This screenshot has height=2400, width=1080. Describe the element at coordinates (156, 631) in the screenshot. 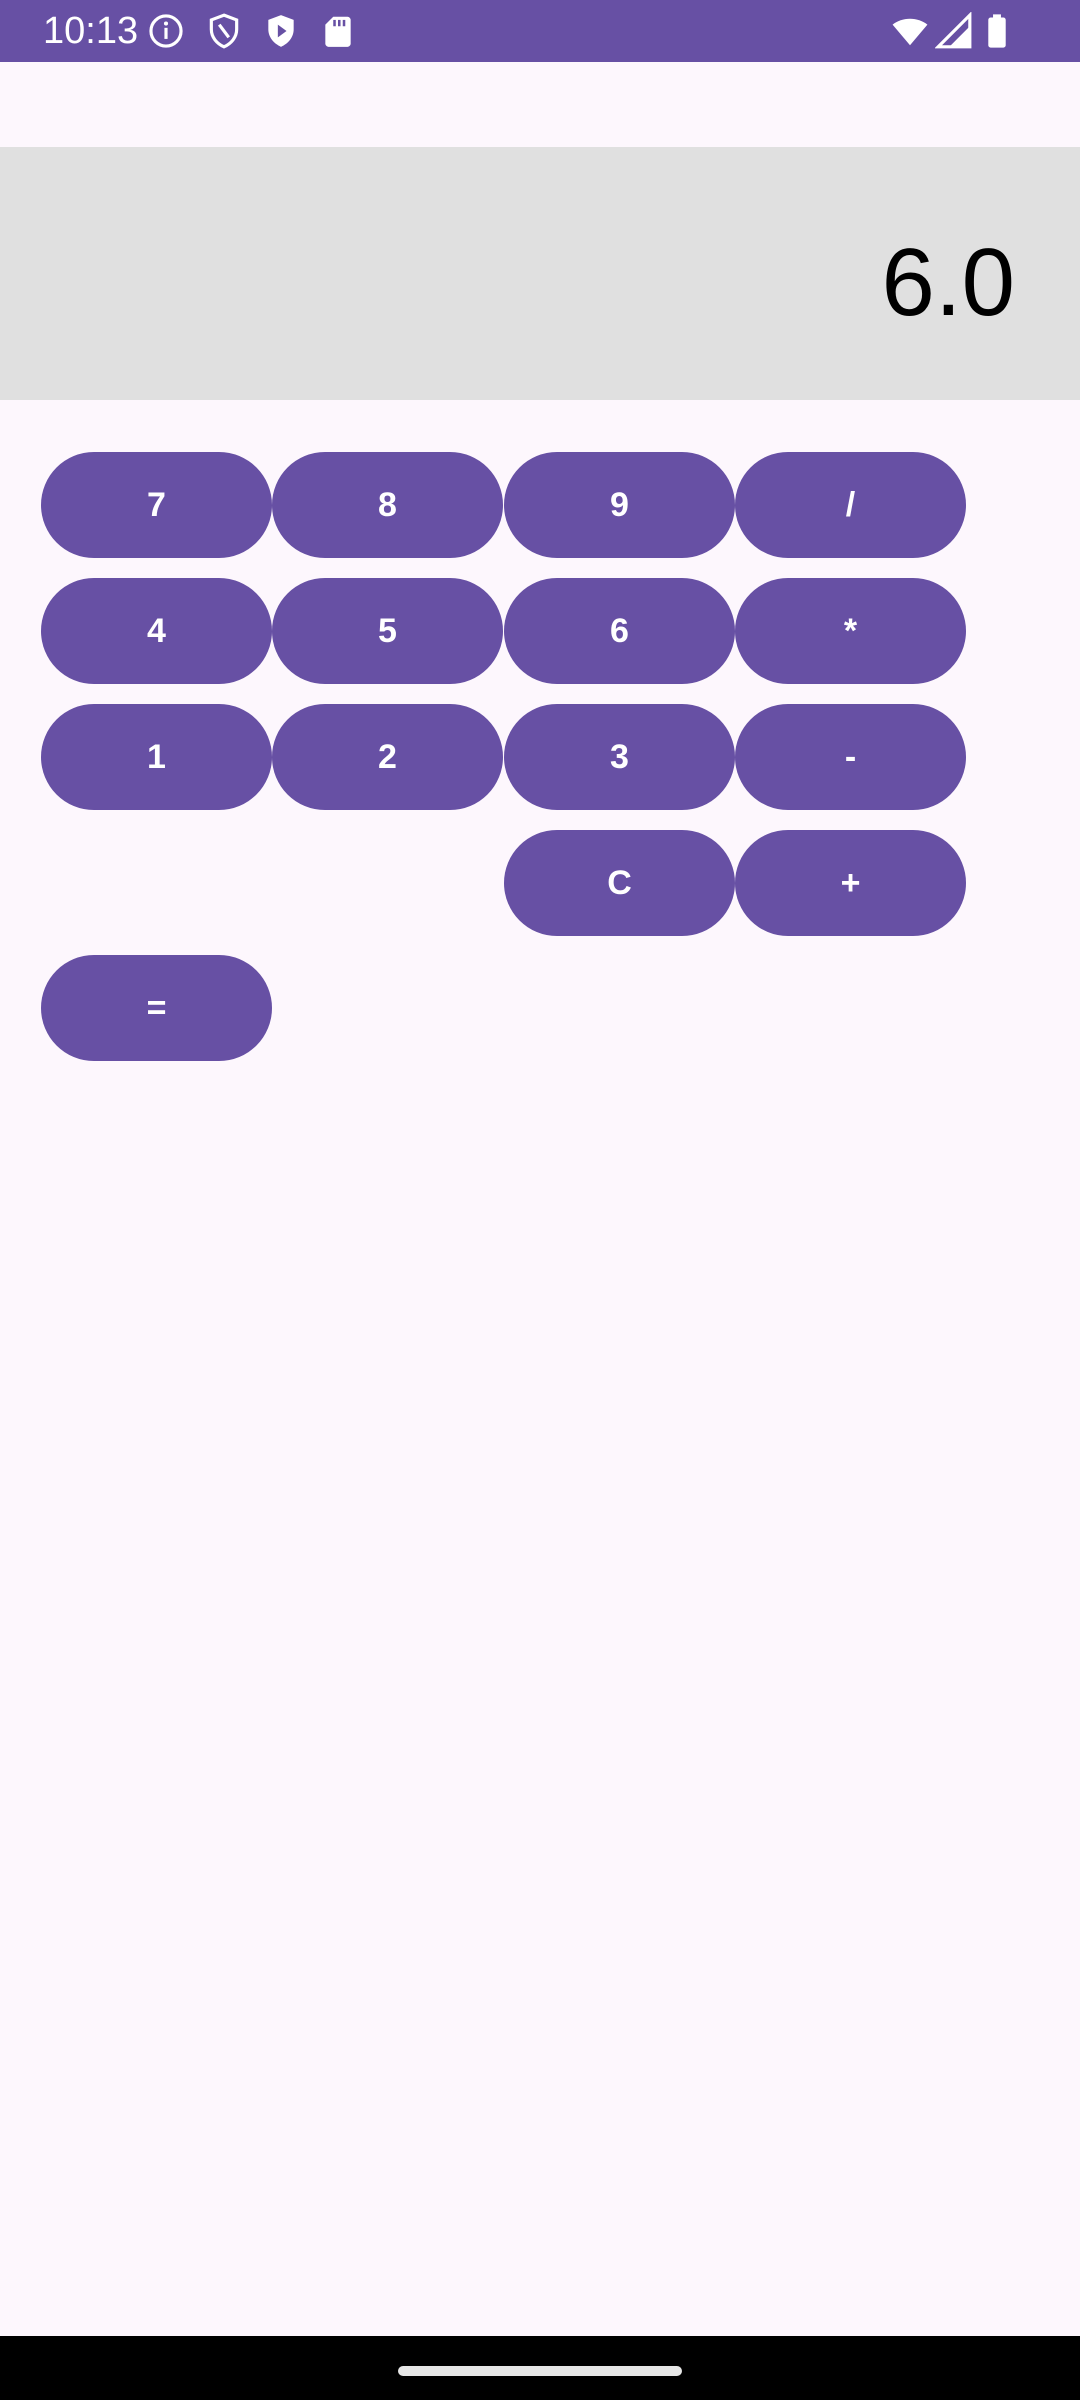

I see `digit-4-button: 4` at that location.